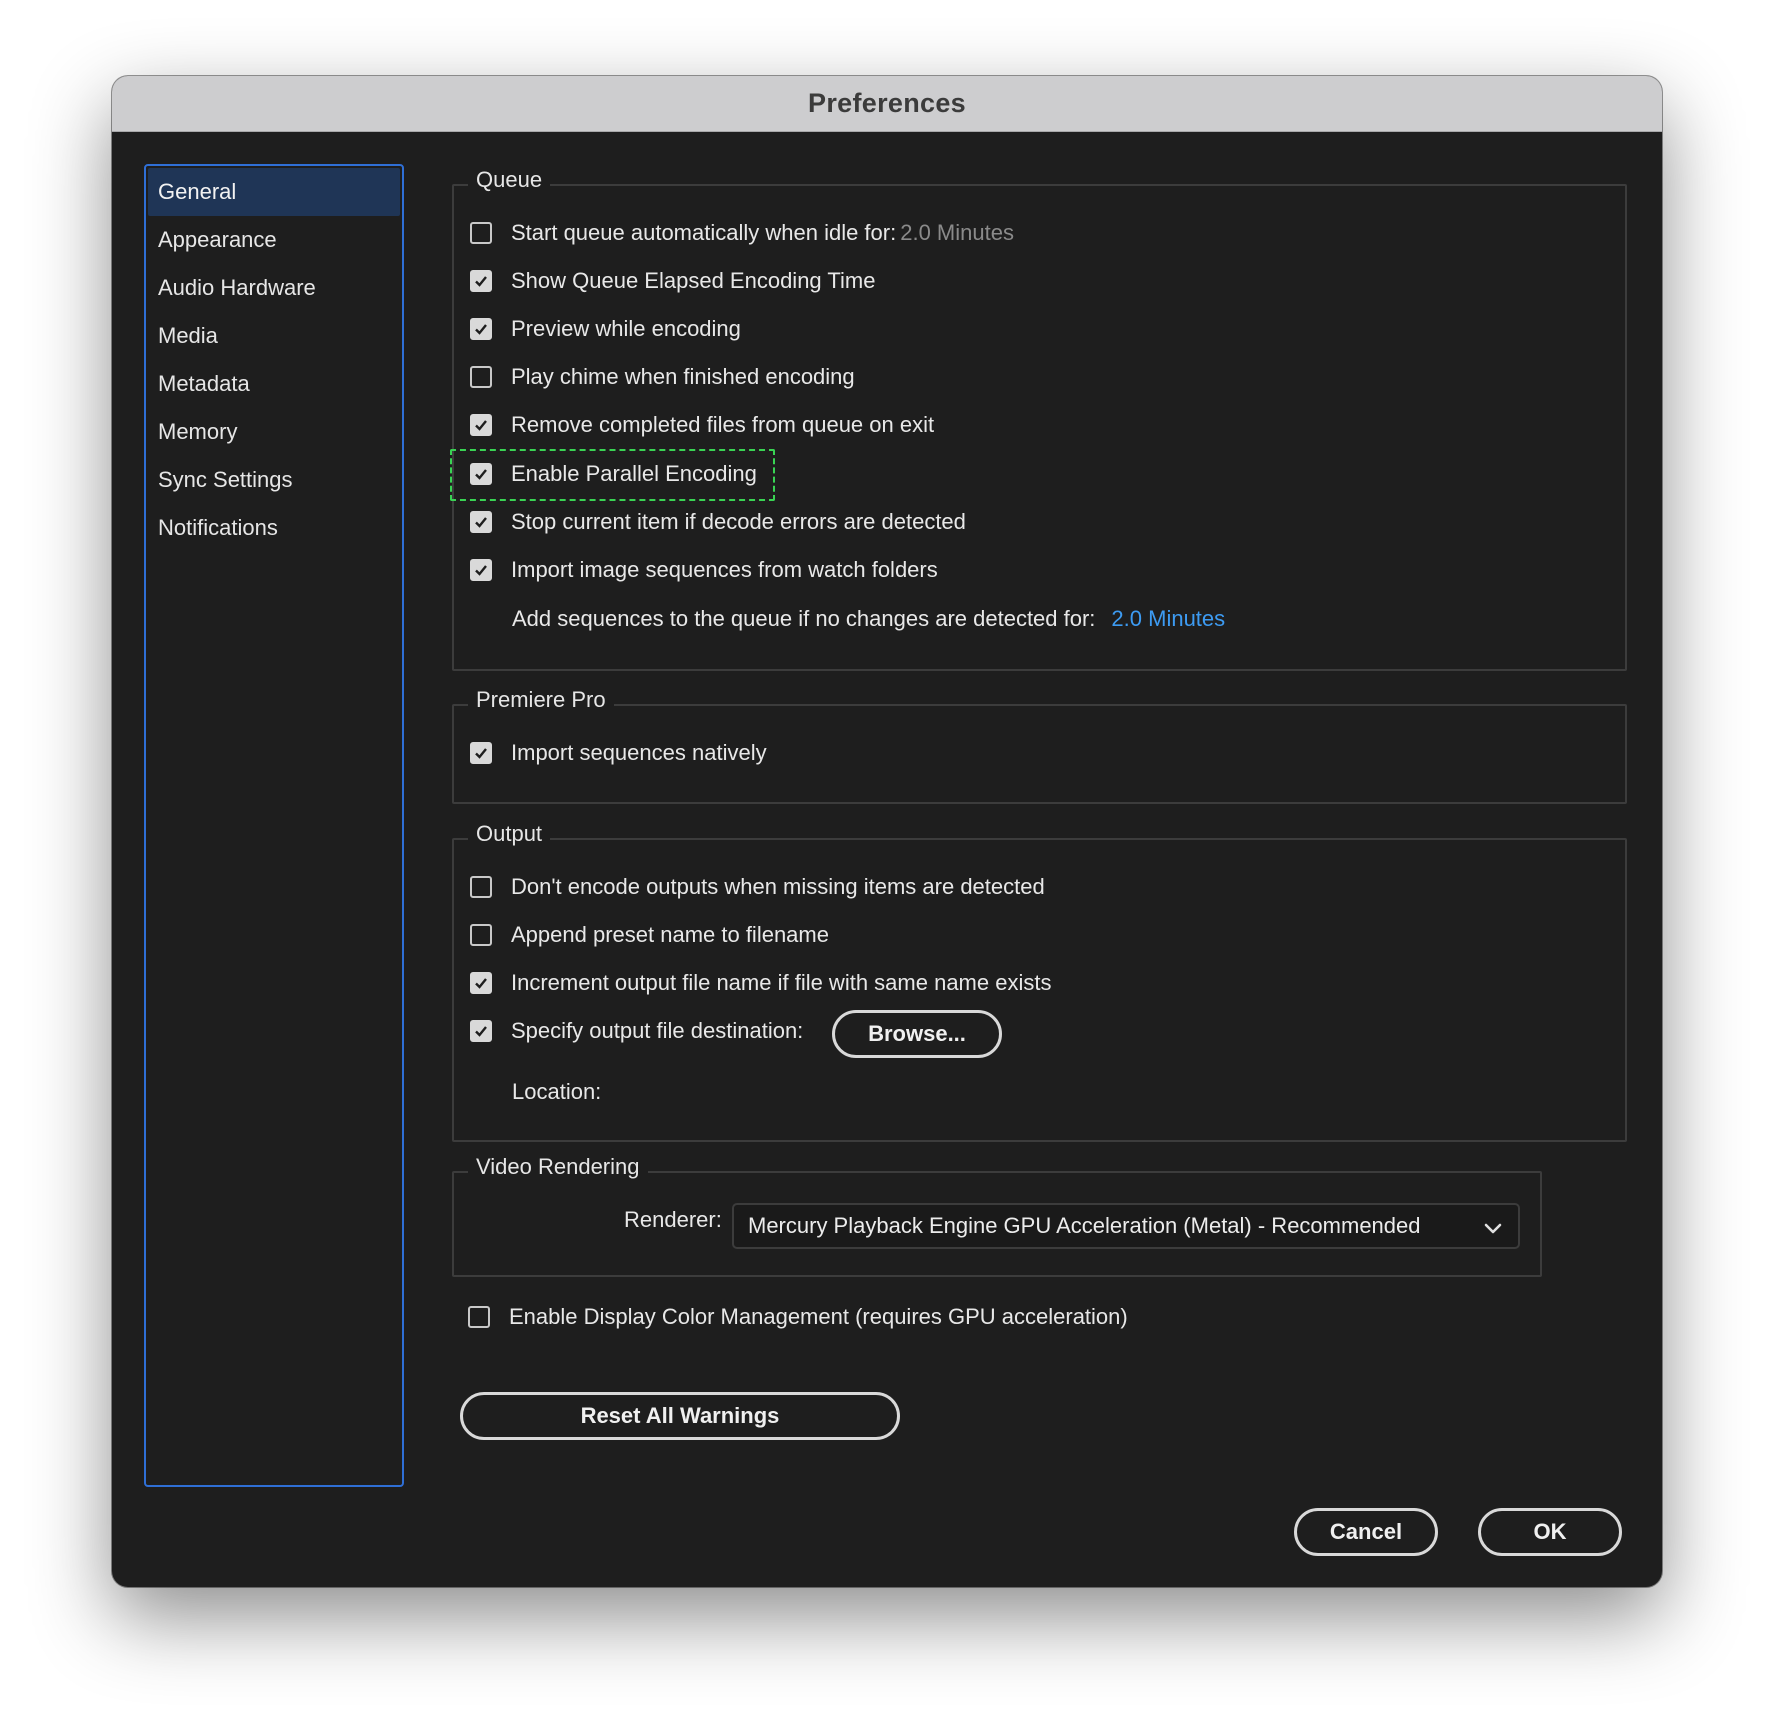 The height and width of the screenshot is (1736, 1774). What do you see at coordinates (1366, 1532) in the screenshot?
I see `cancel-button: Cancel` at bounding box center [1366, 1532].